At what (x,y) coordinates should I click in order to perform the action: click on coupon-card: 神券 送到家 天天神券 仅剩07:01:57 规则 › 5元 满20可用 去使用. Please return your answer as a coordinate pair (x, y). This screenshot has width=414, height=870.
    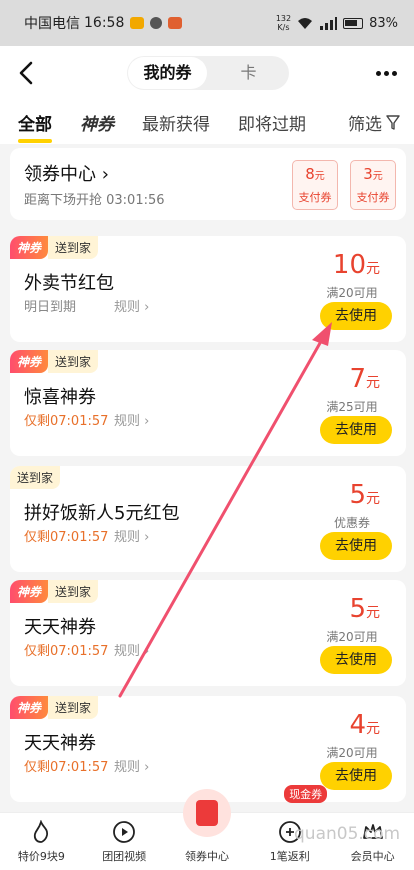
    Looking at the image, I should click on (208, 633).